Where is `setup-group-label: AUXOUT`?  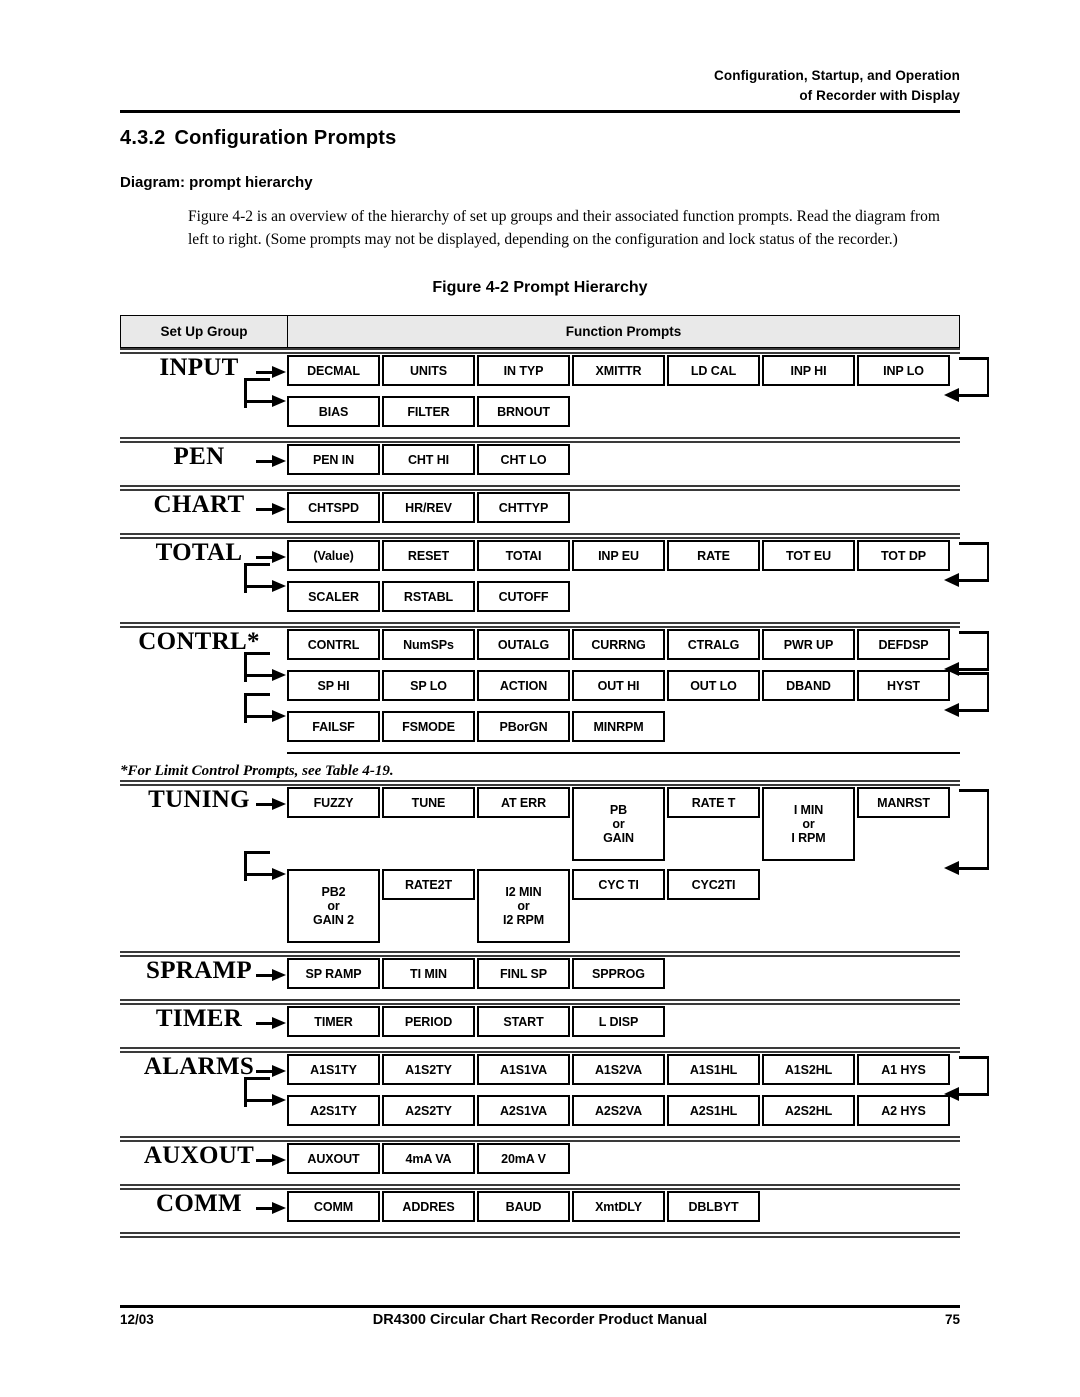
setup-group-label: AUXOUT is located at coordinates (199, 1155).